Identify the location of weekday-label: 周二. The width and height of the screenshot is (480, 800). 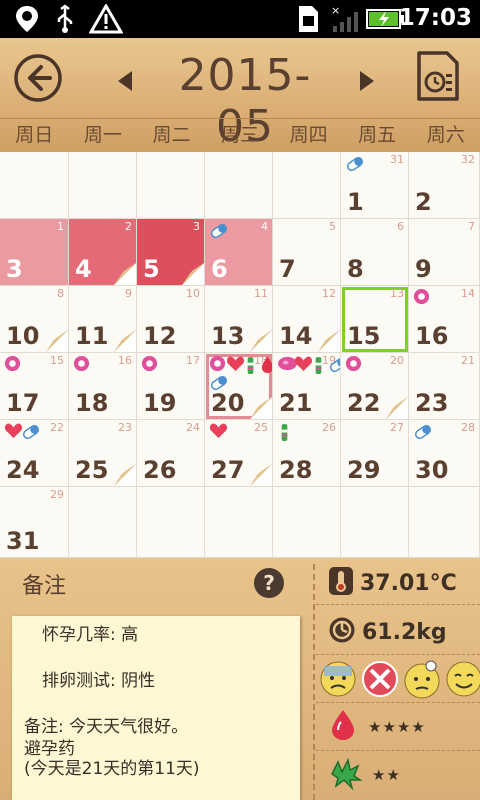
(171, 135).